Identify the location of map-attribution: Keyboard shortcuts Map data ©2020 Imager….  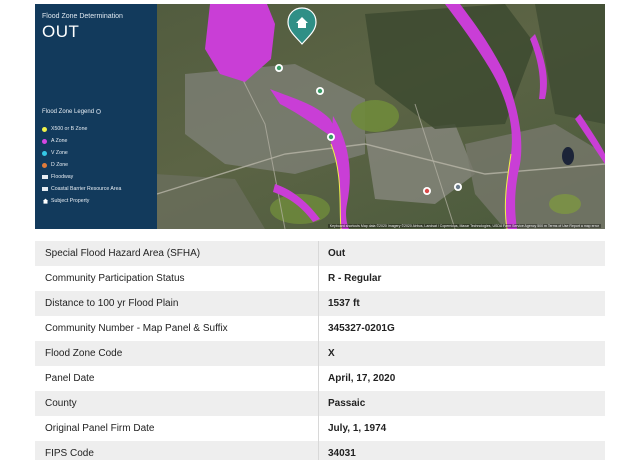
(464, 226).